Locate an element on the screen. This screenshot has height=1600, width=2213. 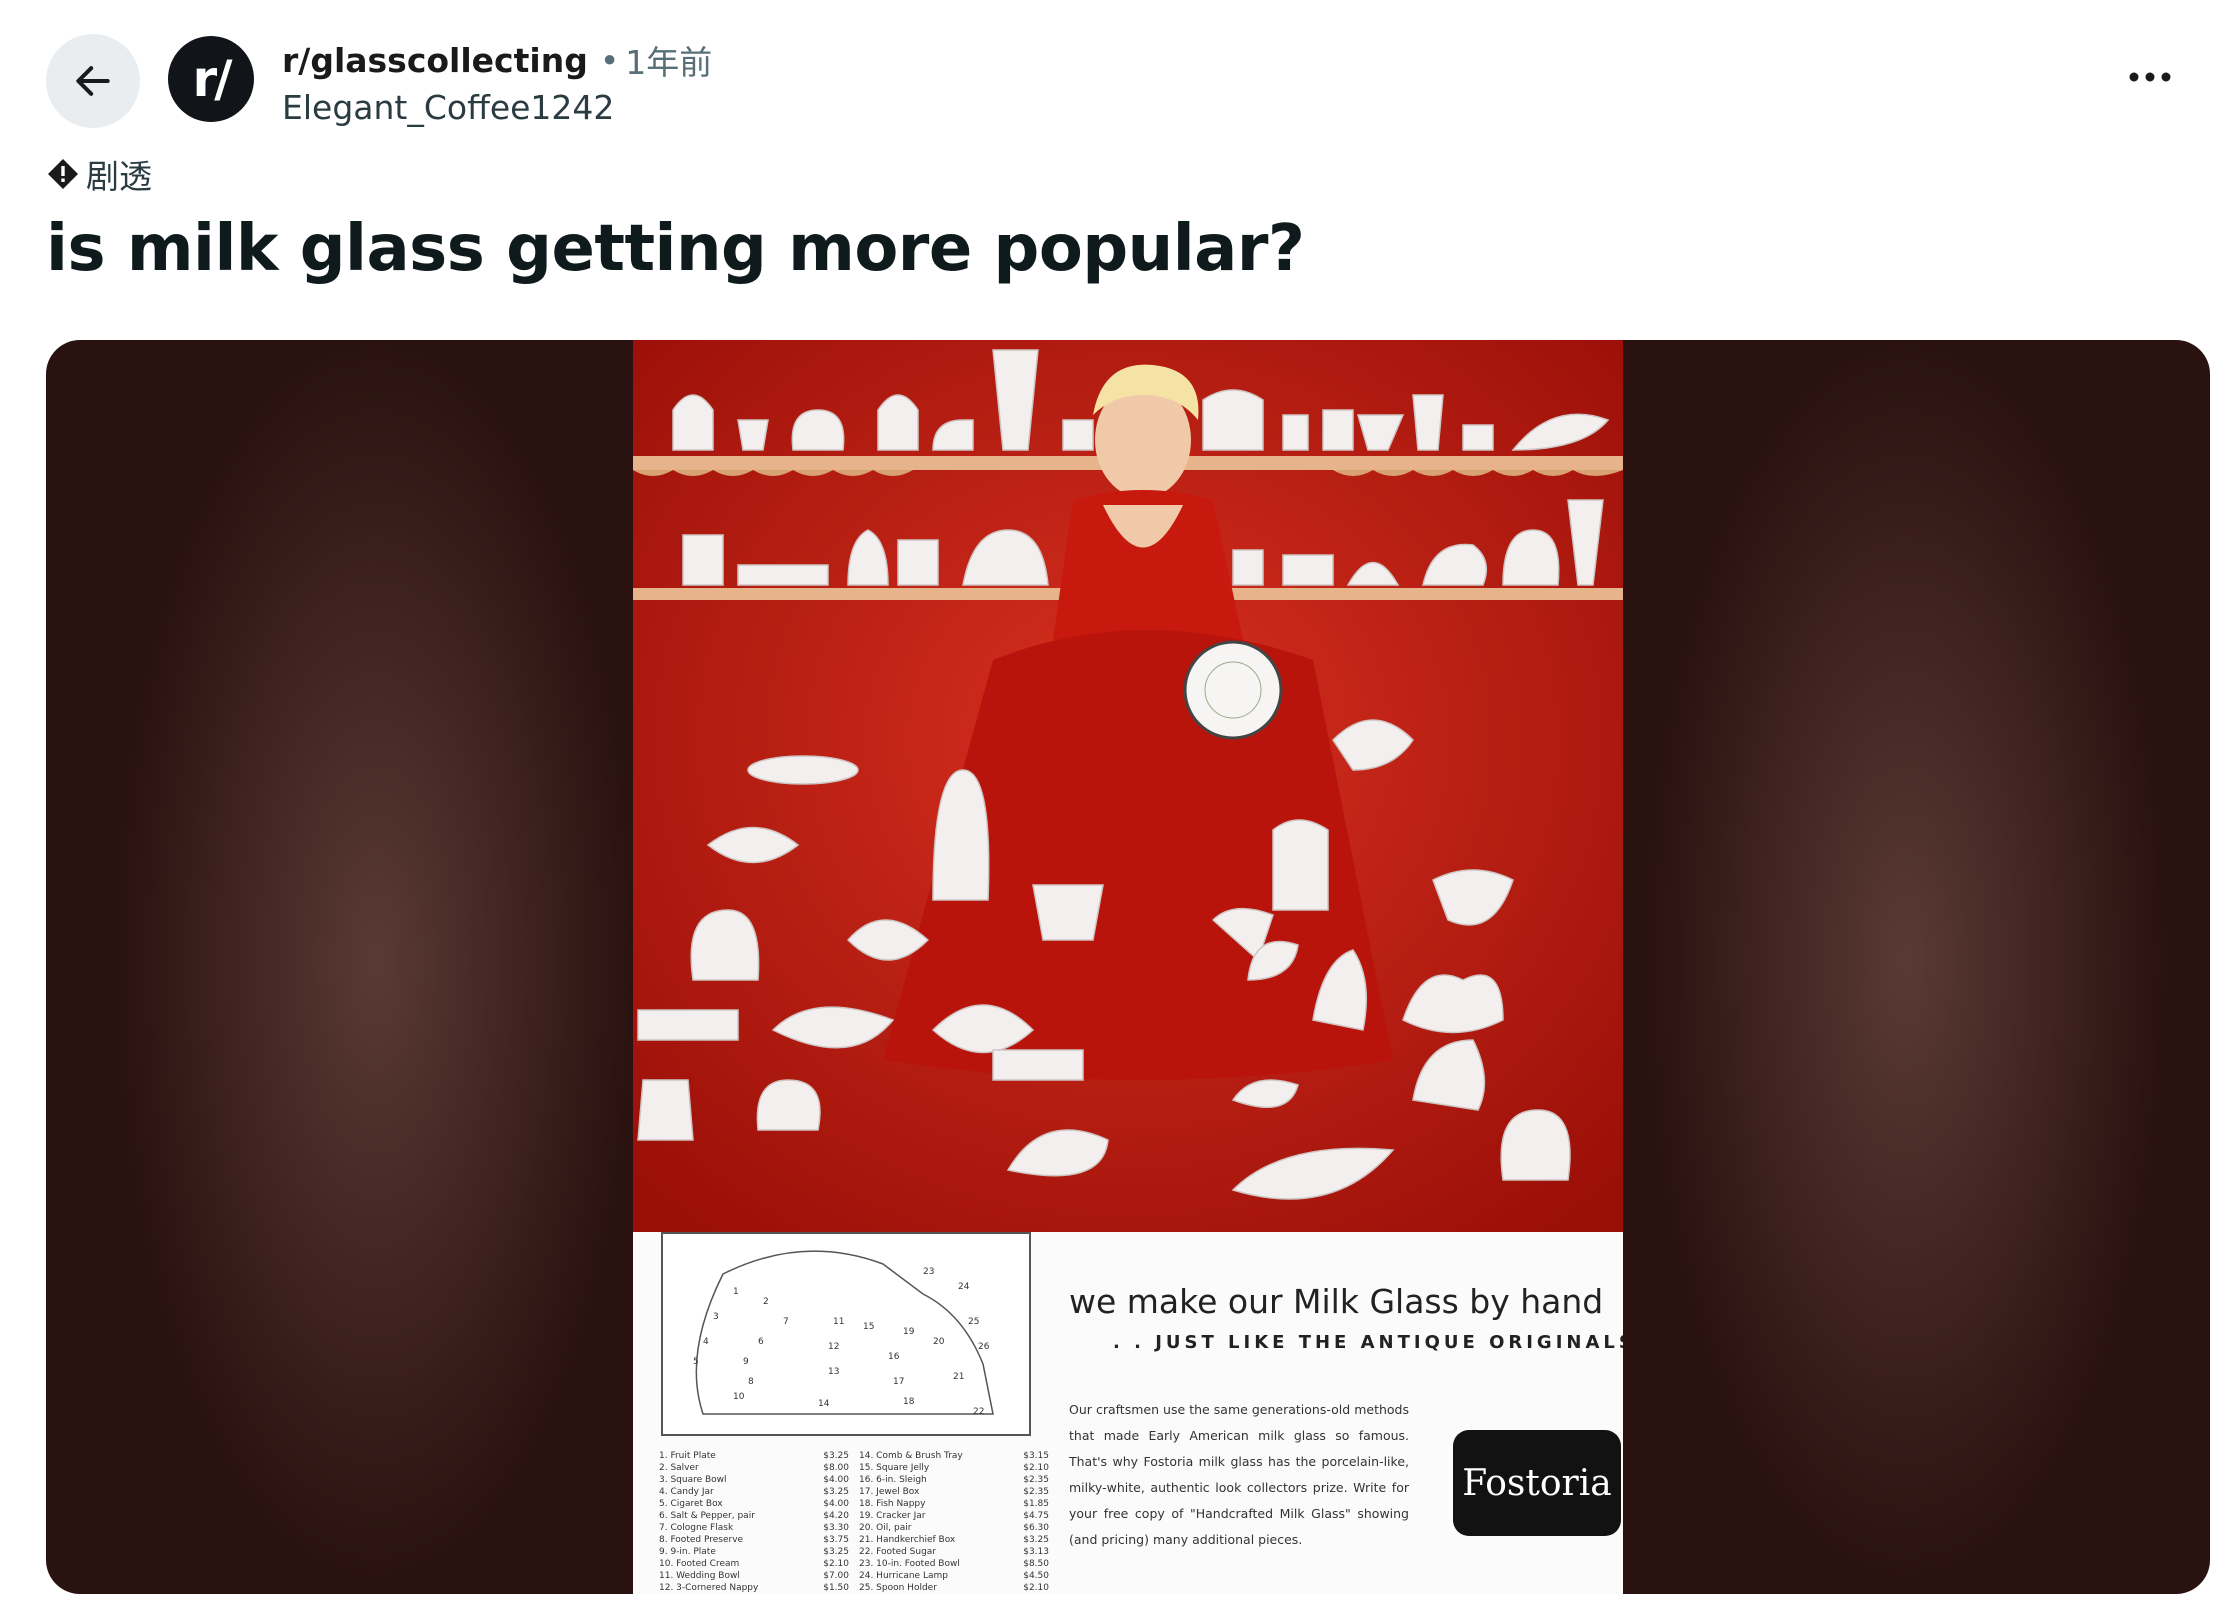
subreddit-name: r/glasscollecting is located at coordinates (435, 60).